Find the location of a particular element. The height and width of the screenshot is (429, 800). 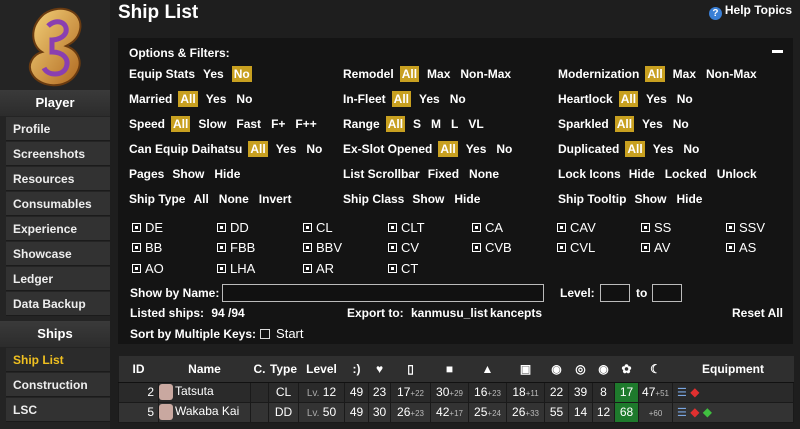

col-equipment: Equipment is located at coordinates (733, 369).